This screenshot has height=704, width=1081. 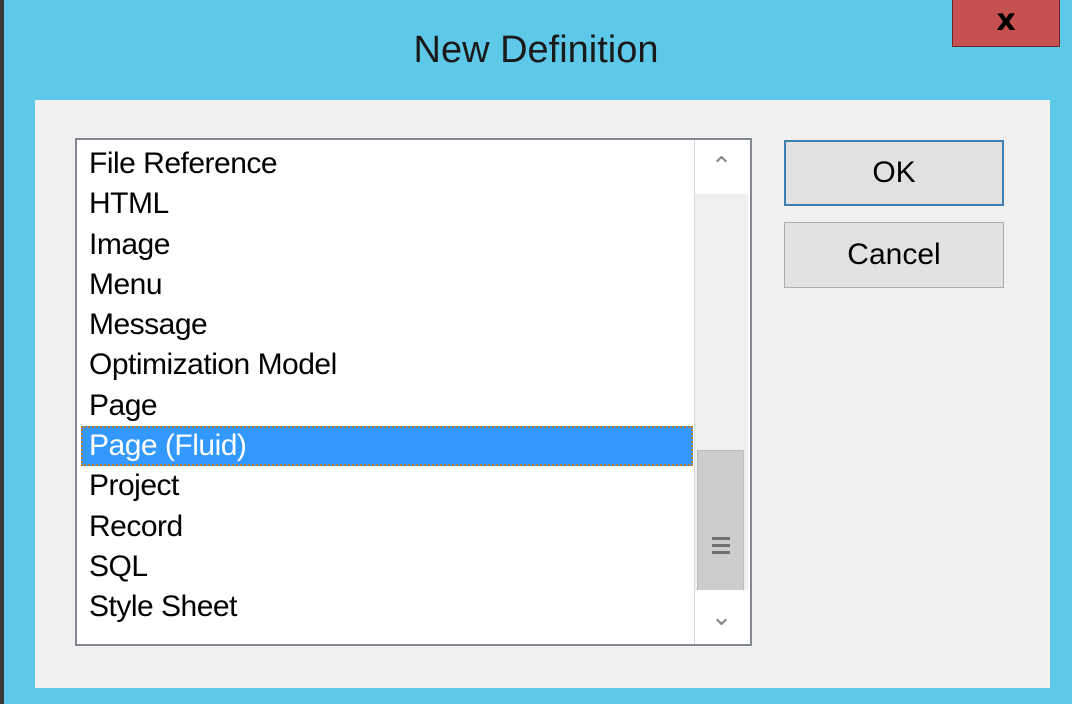 I want to click on list-item: Image, so click(x=387, y=245).